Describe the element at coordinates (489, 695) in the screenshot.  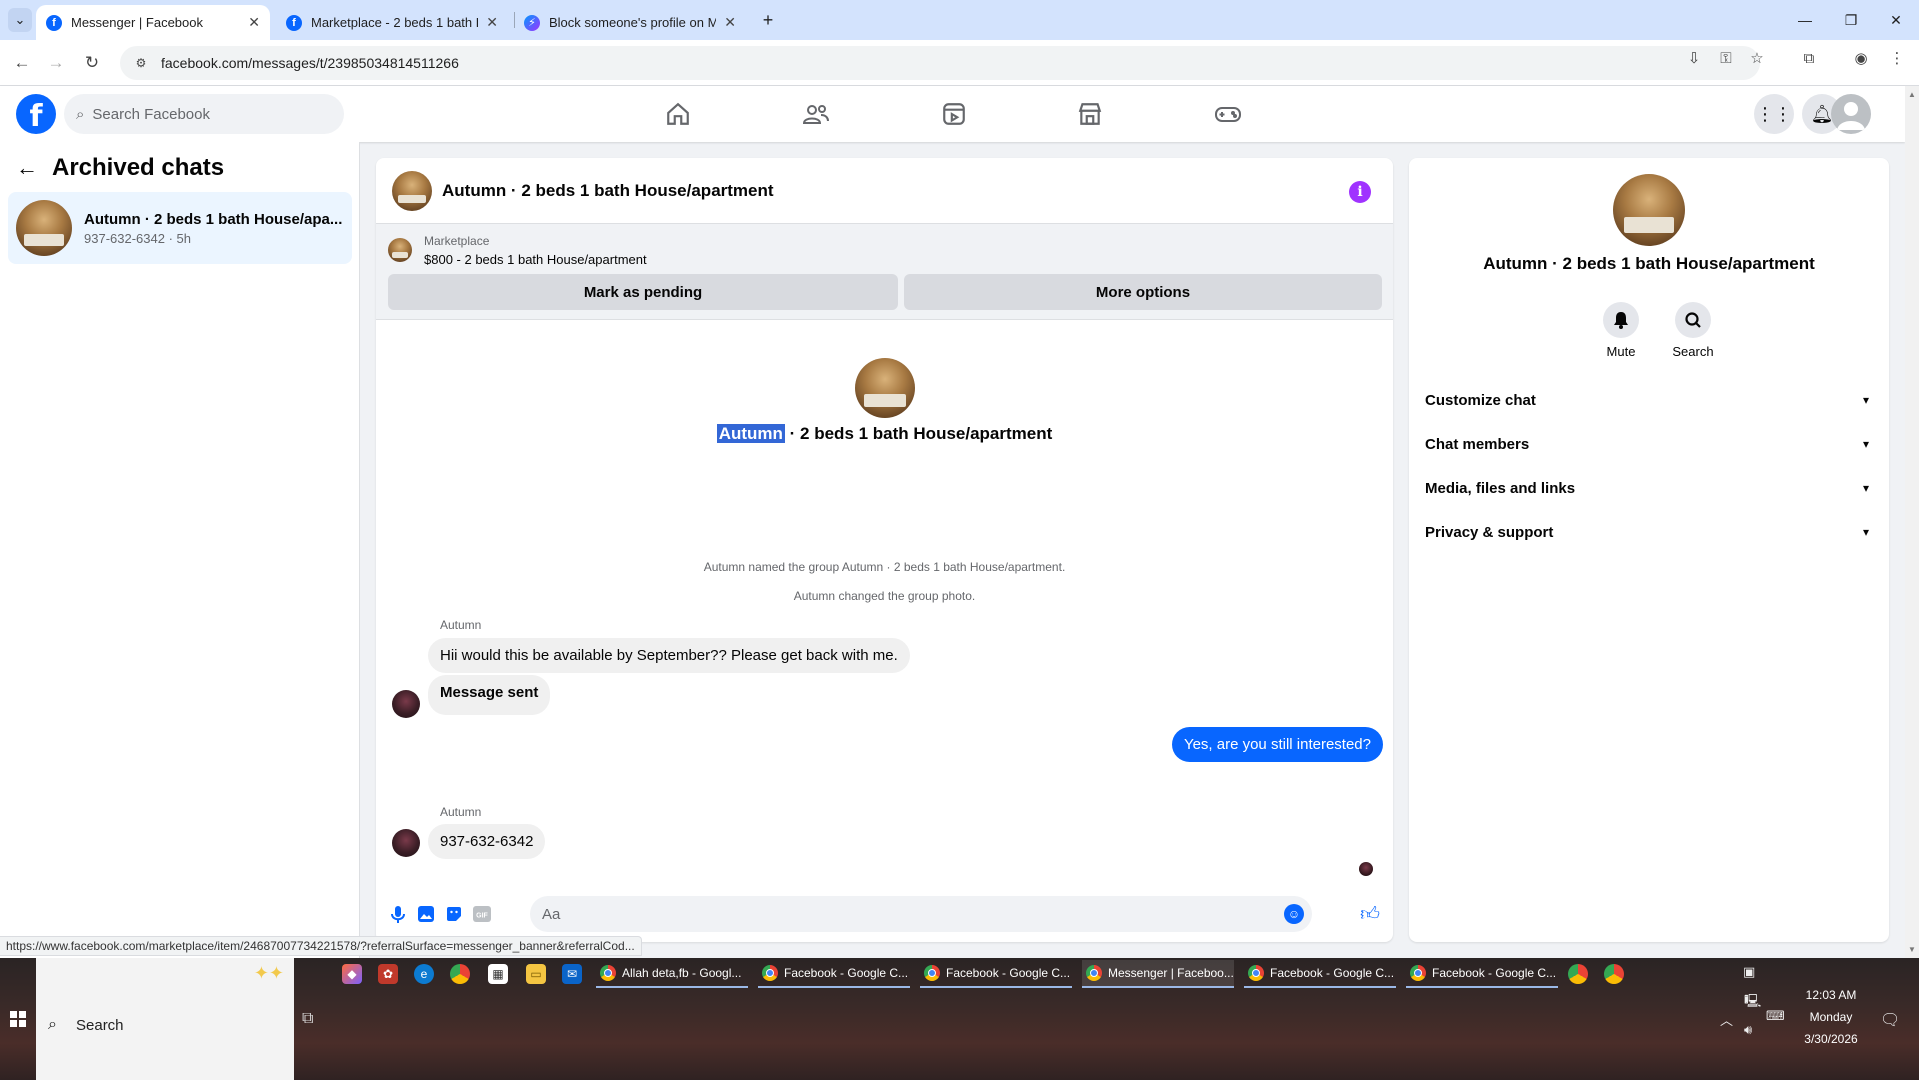
I see `message-bubble: Message sent` at that location.